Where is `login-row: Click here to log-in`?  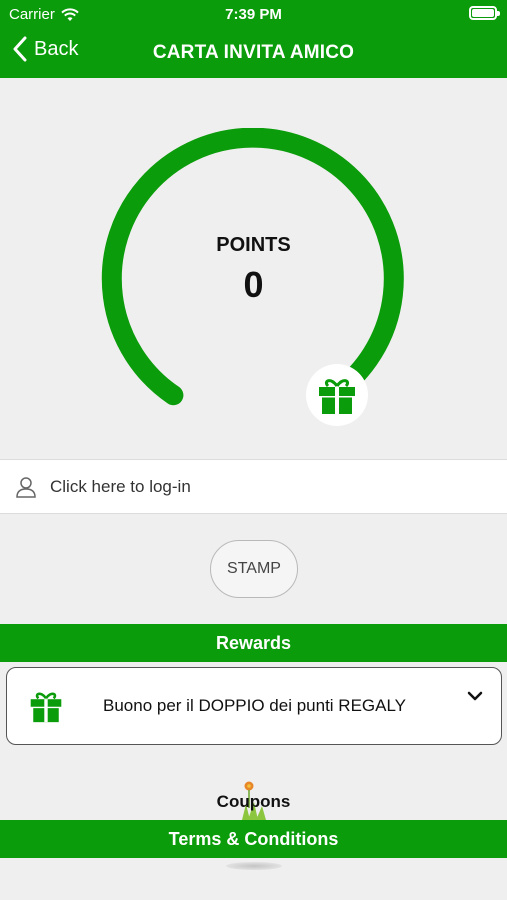
login-row: Click here to log-in is located at coordinates (253, 486).